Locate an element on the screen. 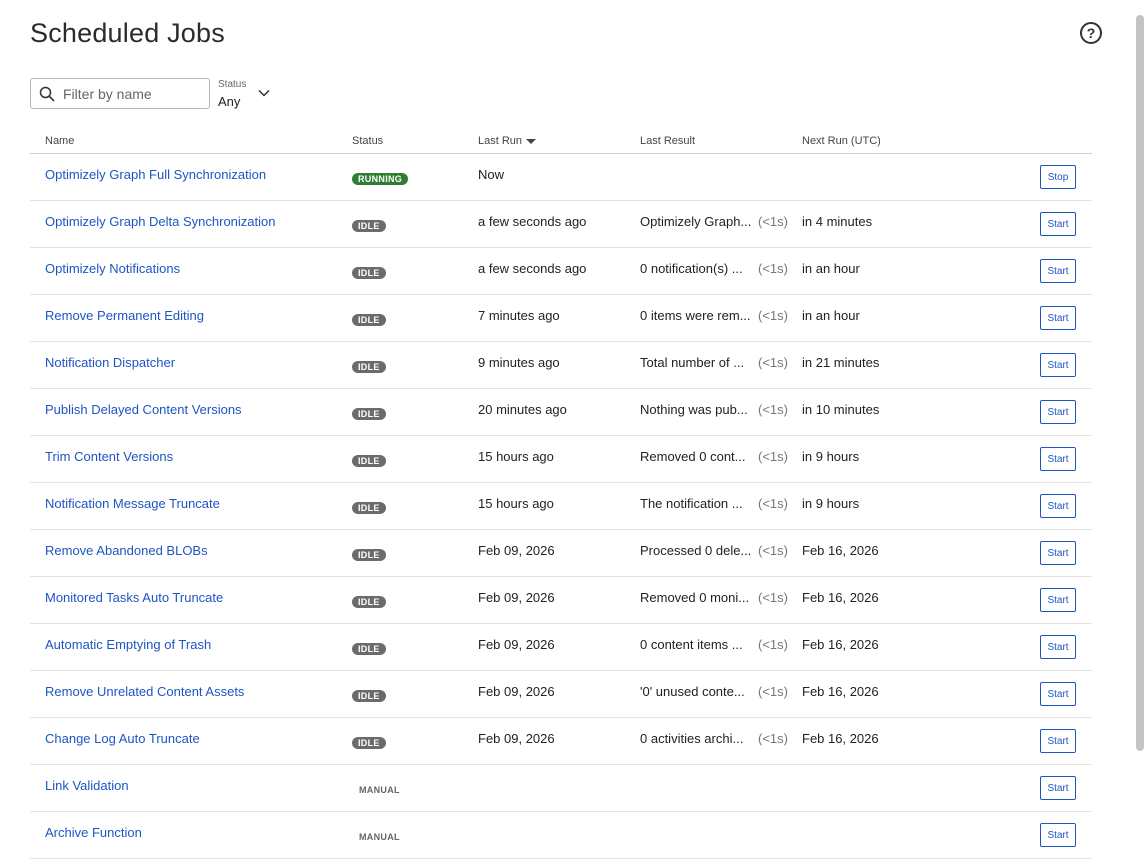 Image resolution: width=1147 pixels, height=859 pixels. help-circle-icon: ? is located at coordinates (1091, 33).